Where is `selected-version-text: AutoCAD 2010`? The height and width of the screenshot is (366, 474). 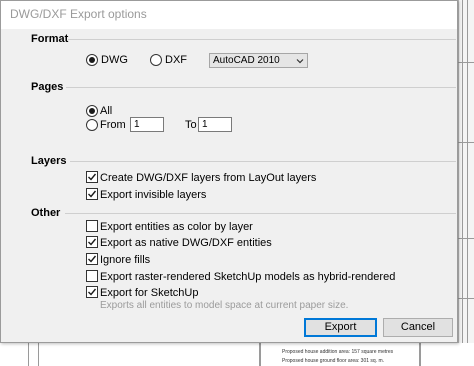
selected-version-text: AutoCAD 2010 is located at coordinates (246, 60).